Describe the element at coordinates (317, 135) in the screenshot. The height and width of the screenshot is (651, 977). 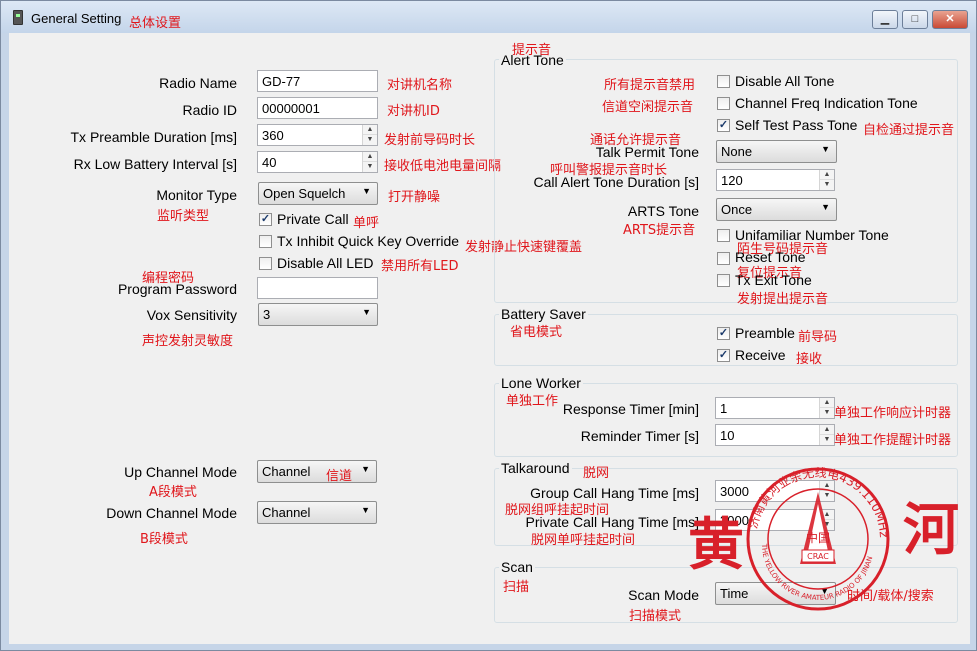
I see `tx-preamble-spinner: 360 ▲ ▼` at that location.